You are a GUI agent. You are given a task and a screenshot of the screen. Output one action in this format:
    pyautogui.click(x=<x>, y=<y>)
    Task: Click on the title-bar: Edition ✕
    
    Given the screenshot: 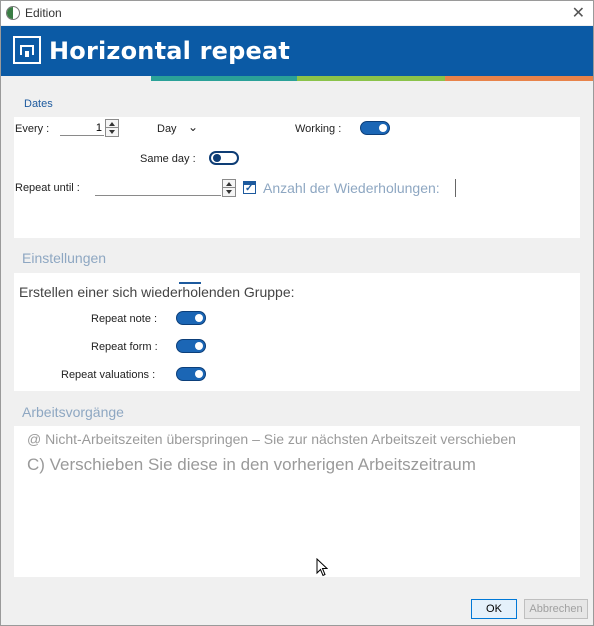 What is the action you would take?
    pyautogui.click(x=297, y=13)
    